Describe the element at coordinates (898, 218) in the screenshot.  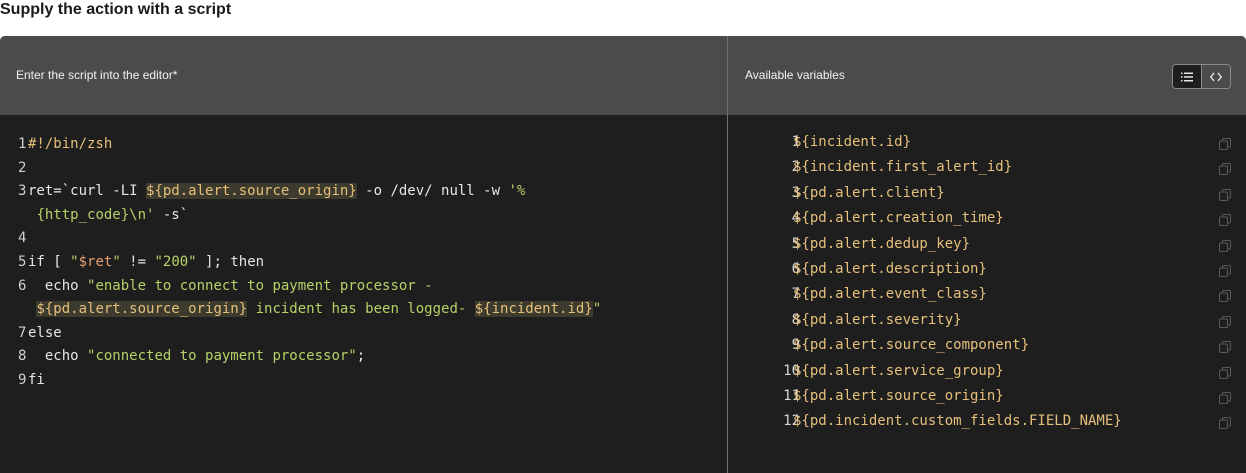
I see `variable-name: ${pd.alert.creation_time}` at that location.